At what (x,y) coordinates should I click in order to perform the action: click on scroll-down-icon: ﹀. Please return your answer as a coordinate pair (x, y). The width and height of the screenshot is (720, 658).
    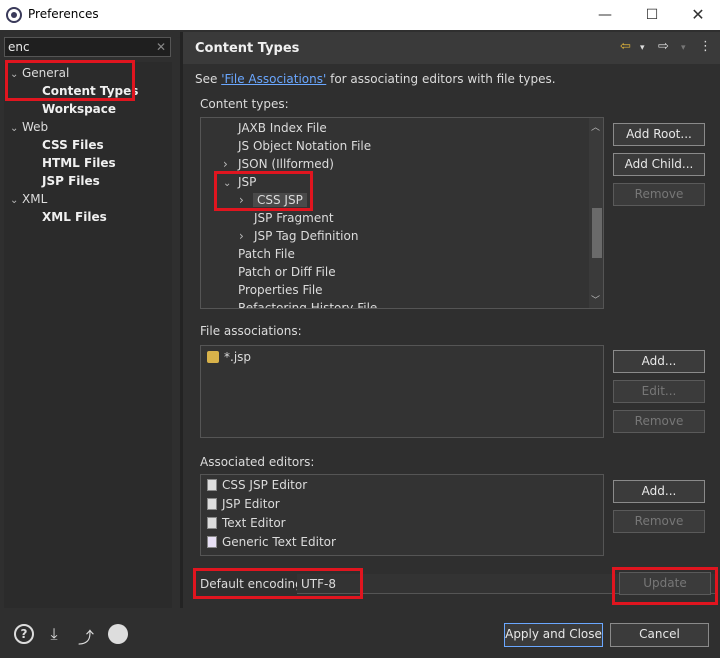
    Looking at the image, I should click on (595, 299).